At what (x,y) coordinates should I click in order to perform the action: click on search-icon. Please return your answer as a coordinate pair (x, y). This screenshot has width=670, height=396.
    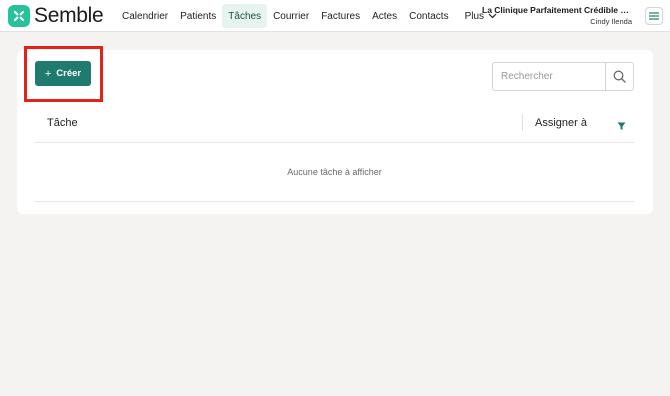
    Looking at the image, I should click on (619, 76).